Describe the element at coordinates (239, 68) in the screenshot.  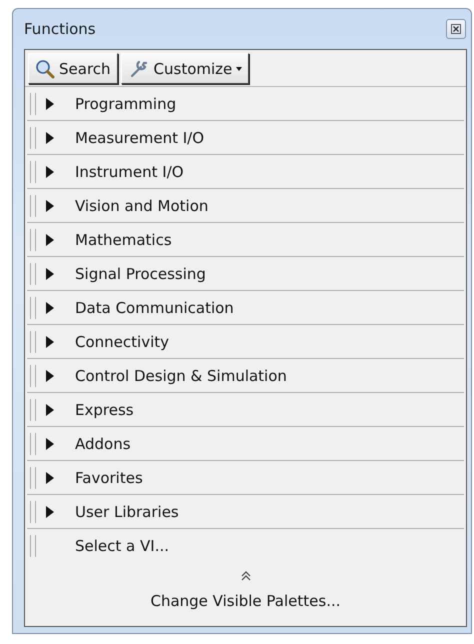
I see `caret-icon` at that location.